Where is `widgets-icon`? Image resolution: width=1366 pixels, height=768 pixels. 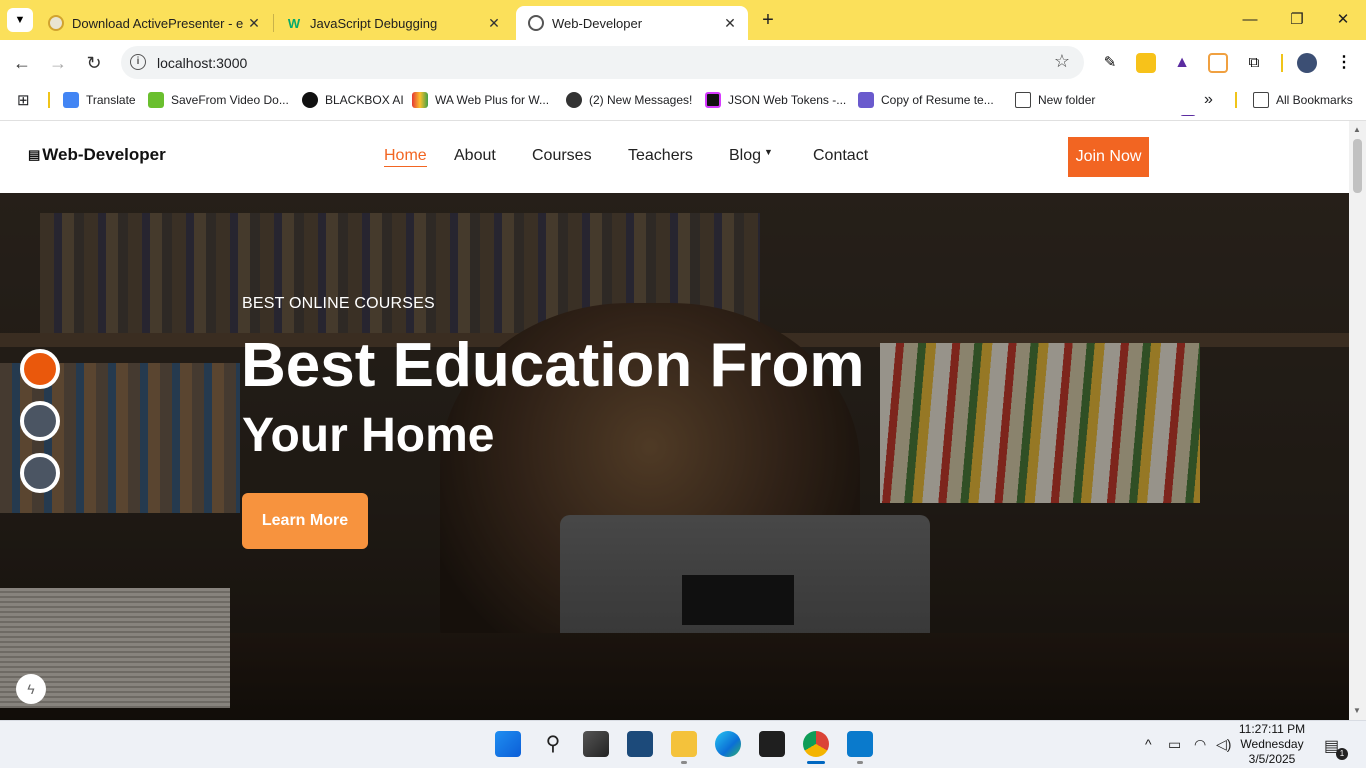
widgets-icon is located at coordinates (640, 744).